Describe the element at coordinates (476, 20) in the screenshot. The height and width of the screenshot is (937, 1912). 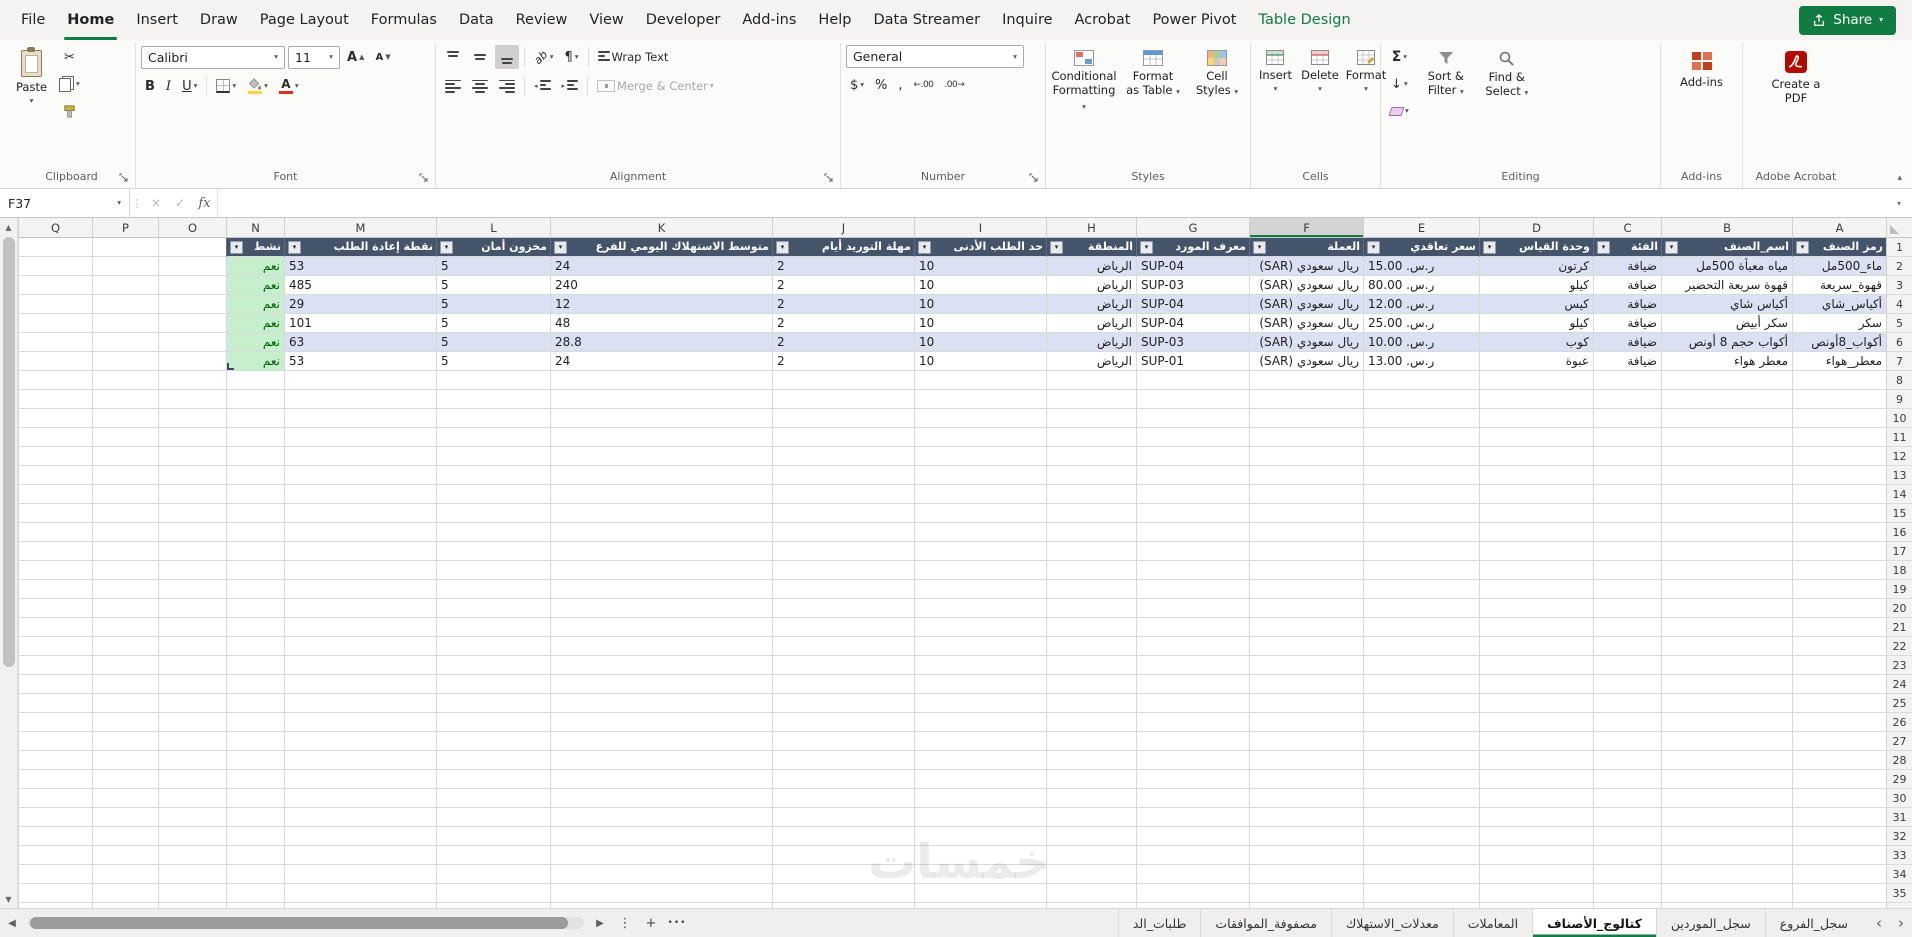
I see `menu-tab-data: Data` at that location.